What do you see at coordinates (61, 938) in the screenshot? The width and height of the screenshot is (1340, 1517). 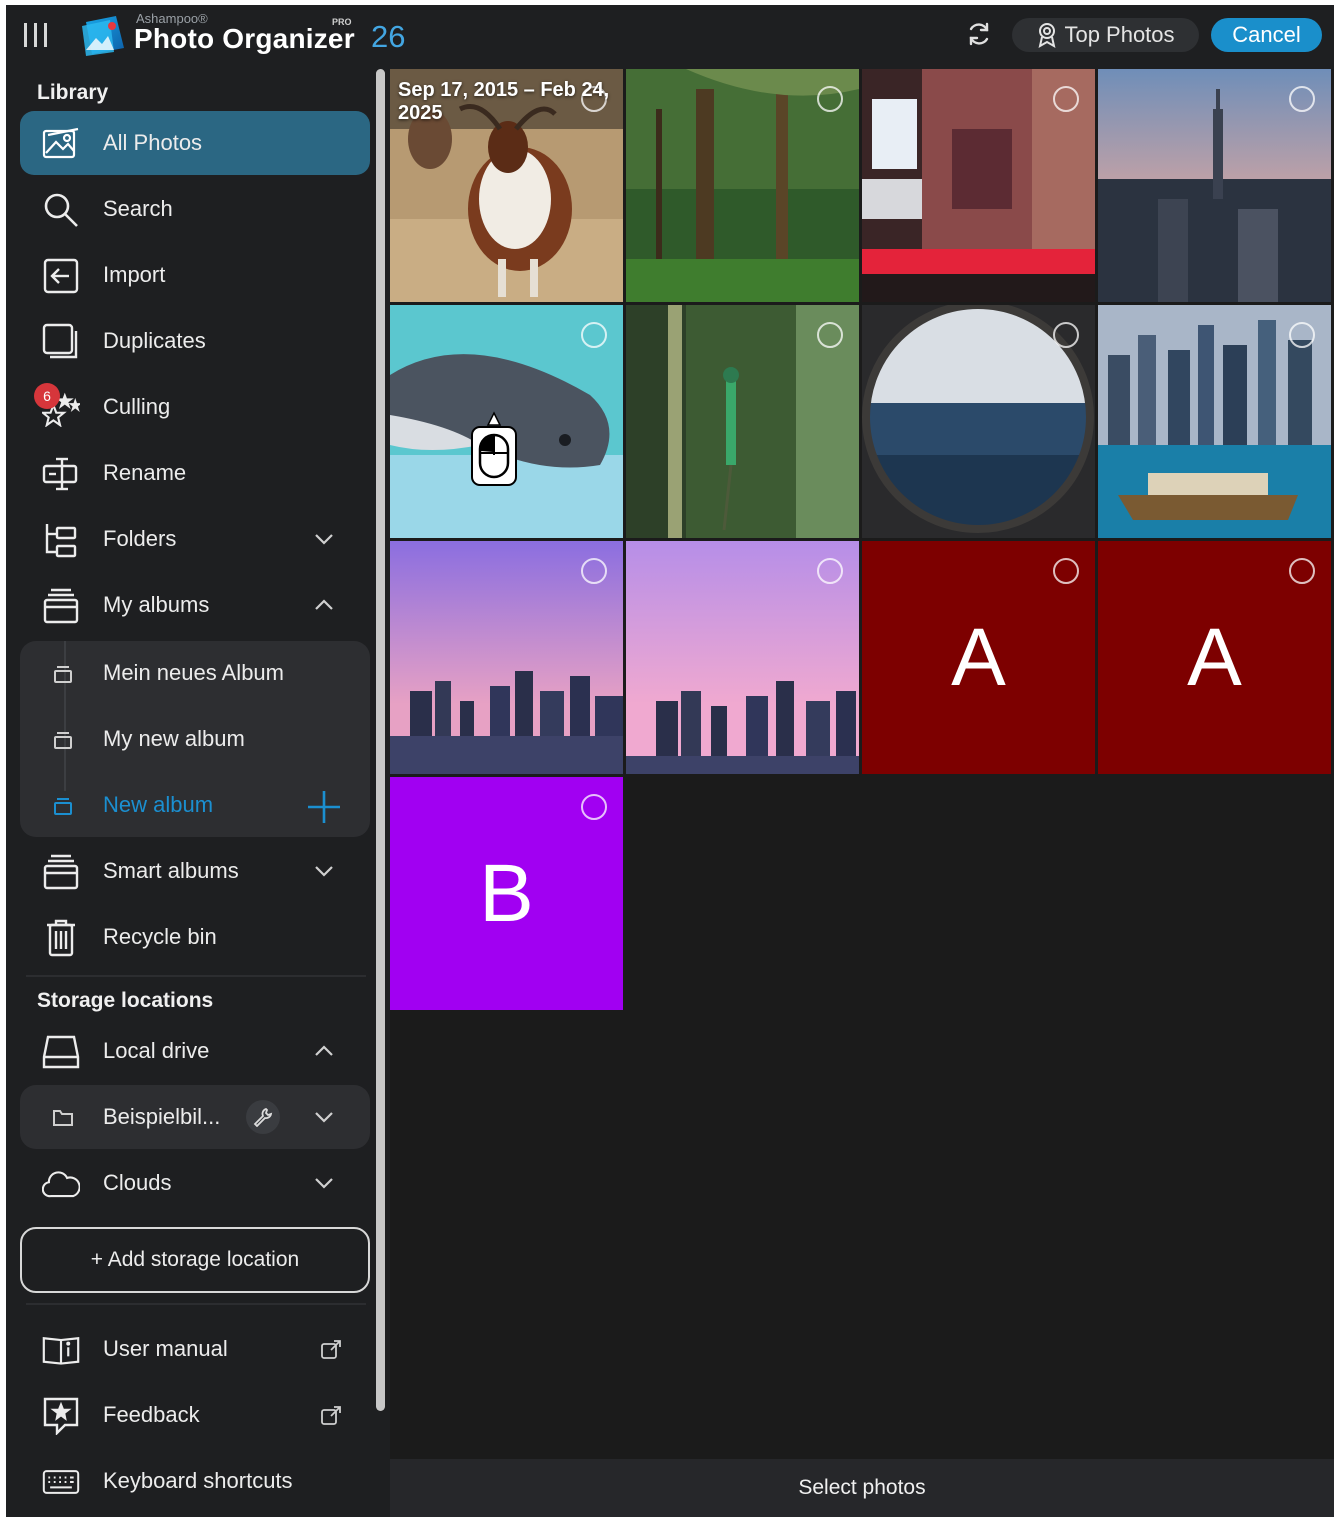 I see `trash-icon` at bounding box center [61, 938].